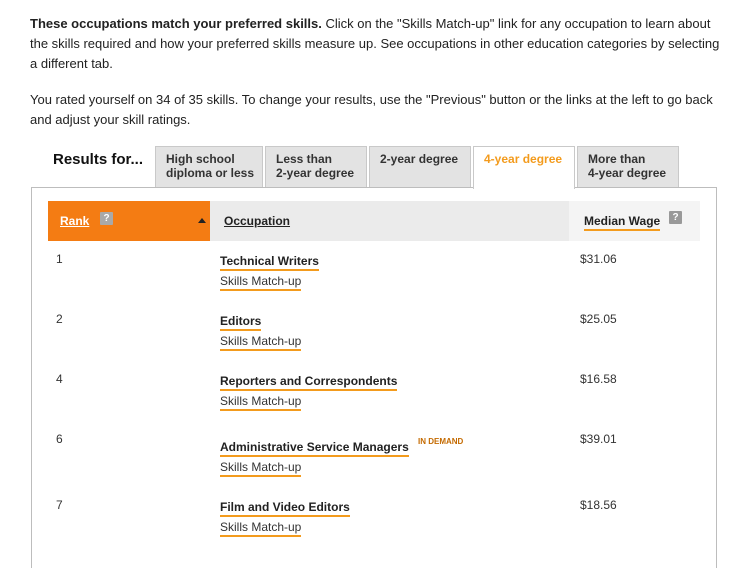  What do you see at coordinates (617, 159) in the screenshot?
I see `tab-label-line1: More than` at bounding box center [617, 159].